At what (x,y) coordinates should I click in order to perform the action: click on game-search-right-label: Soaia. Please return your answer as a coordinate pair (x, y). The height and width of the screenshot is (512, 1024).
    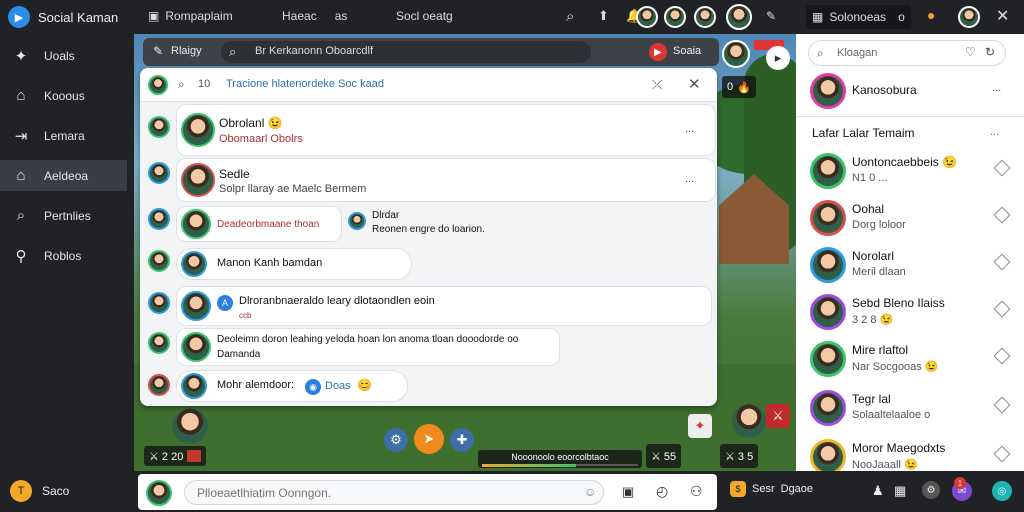
    Looking at the image, I should click on (687, 51).